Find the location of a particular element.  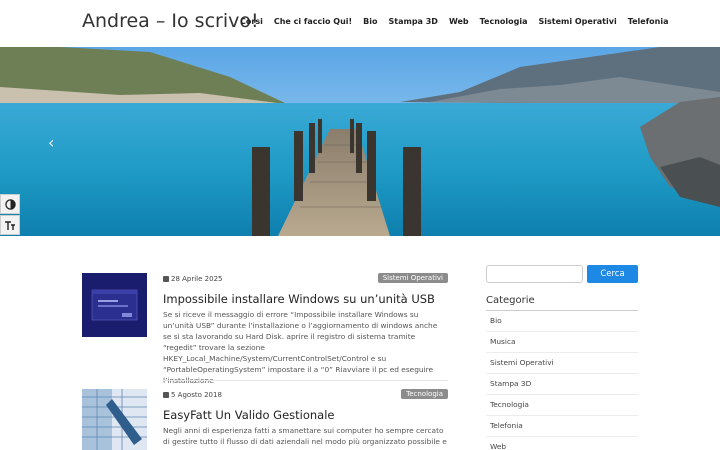

contrast-toggle-button is located at coordinates (10, 204).